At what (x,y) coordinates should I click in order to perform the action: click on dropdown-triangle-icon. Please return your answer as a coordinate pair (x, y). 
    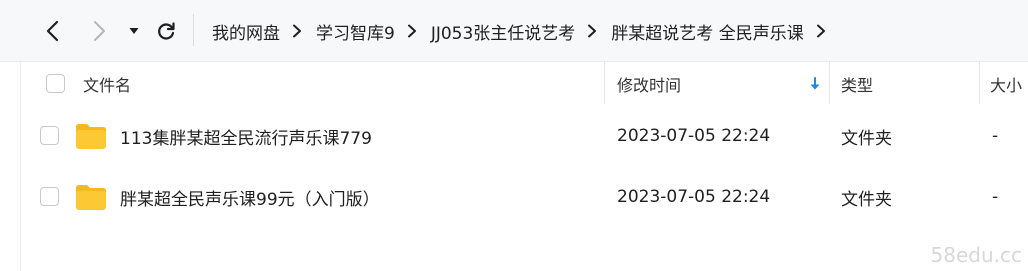
    Looking at the image, I should click on (134, 31).